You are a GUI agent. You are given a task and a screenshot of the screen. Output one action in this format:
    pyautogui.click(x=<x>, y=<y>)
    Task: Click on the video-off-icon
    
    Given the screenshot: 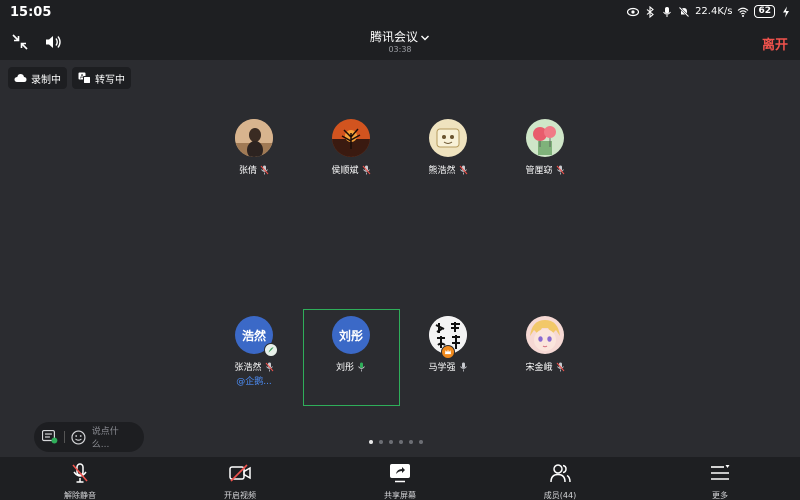 What is the action you would take?
    pyautogui.click(x=240, y=473)
    